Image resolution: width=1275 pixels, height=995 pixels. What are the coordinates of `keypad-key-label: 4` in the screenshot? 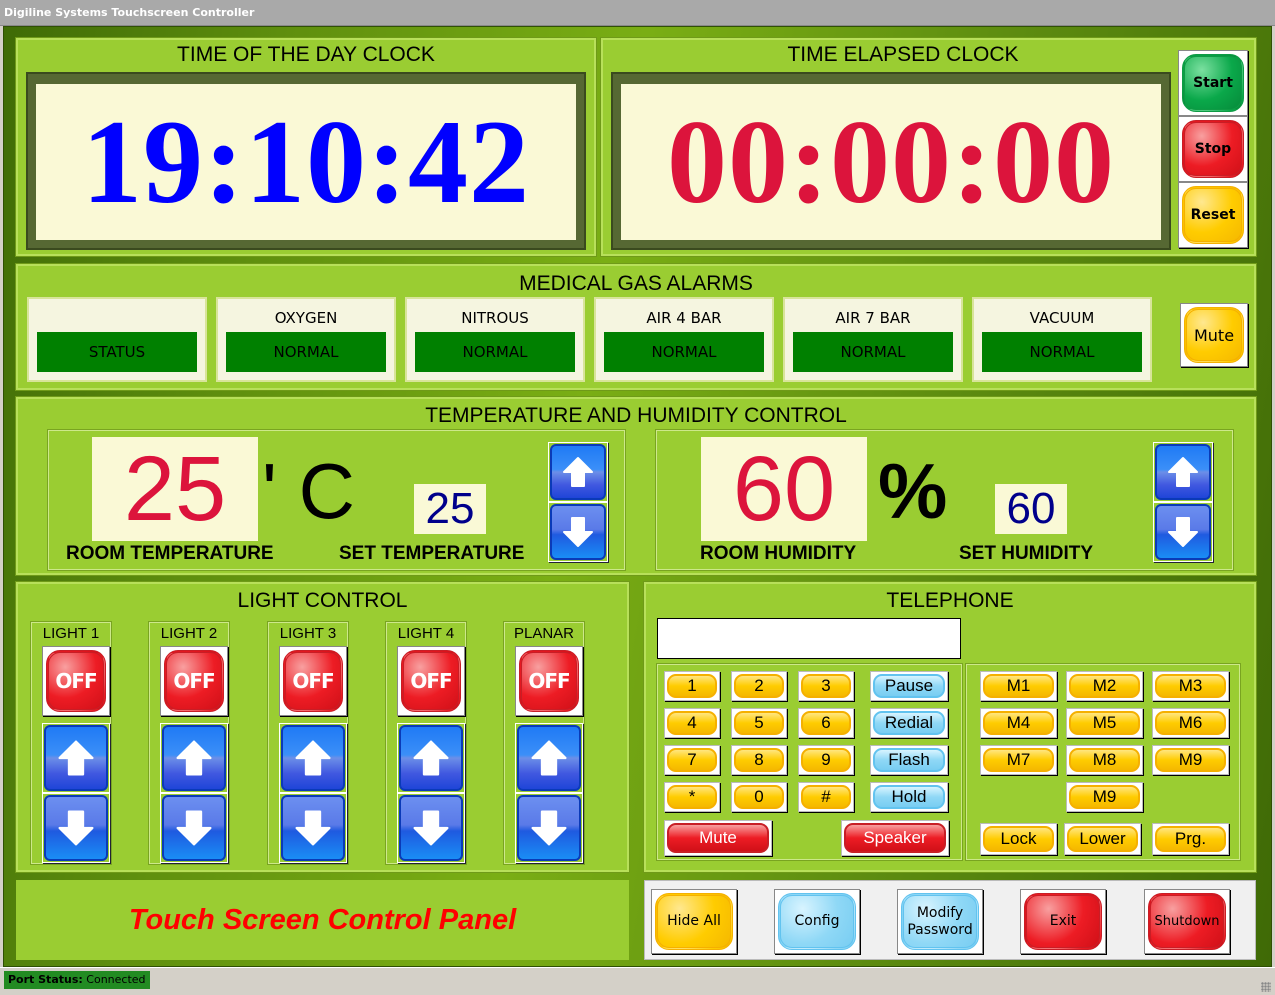 It's located at (692, 723).